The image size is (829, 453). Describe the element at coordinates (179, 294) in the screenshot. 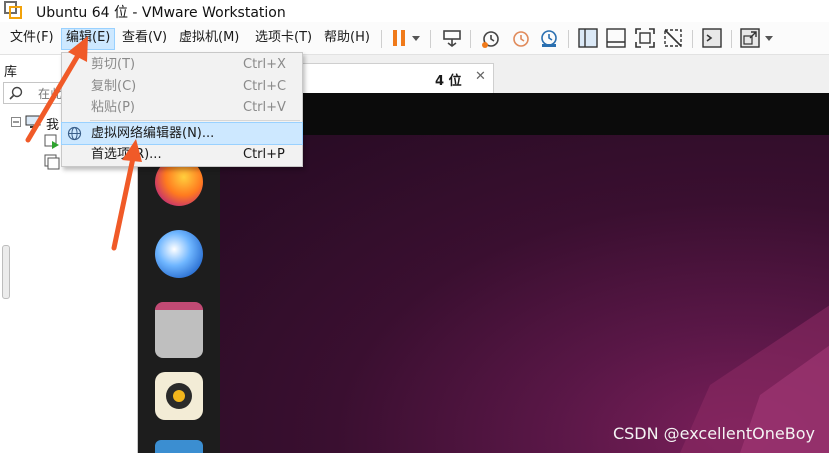

I see `ubuntu-dock` at that location.